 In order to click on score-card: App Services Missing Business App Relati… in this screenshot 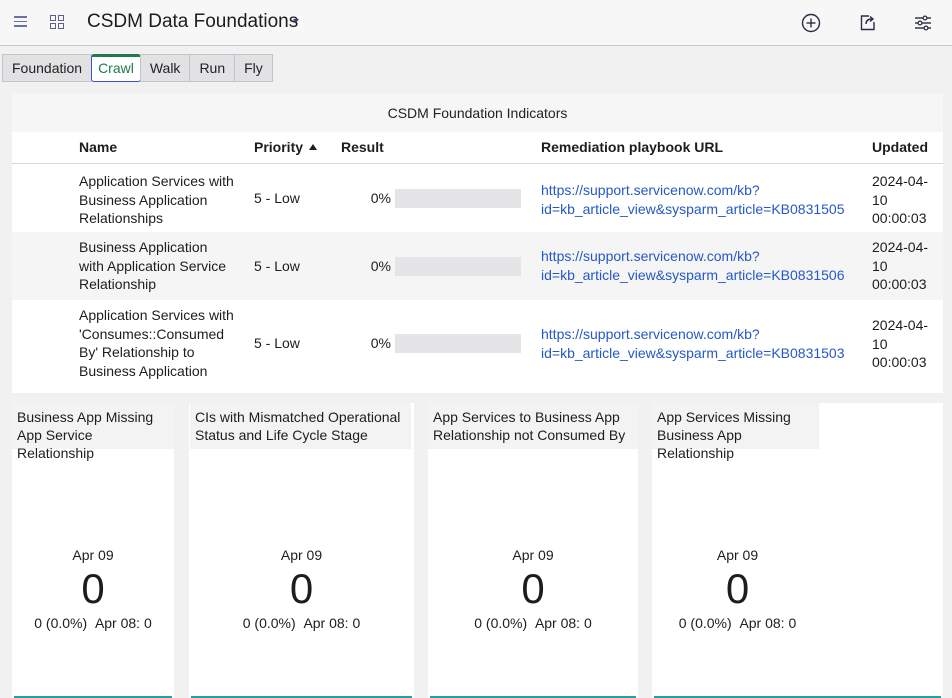, I will do `click(797, 550)`.